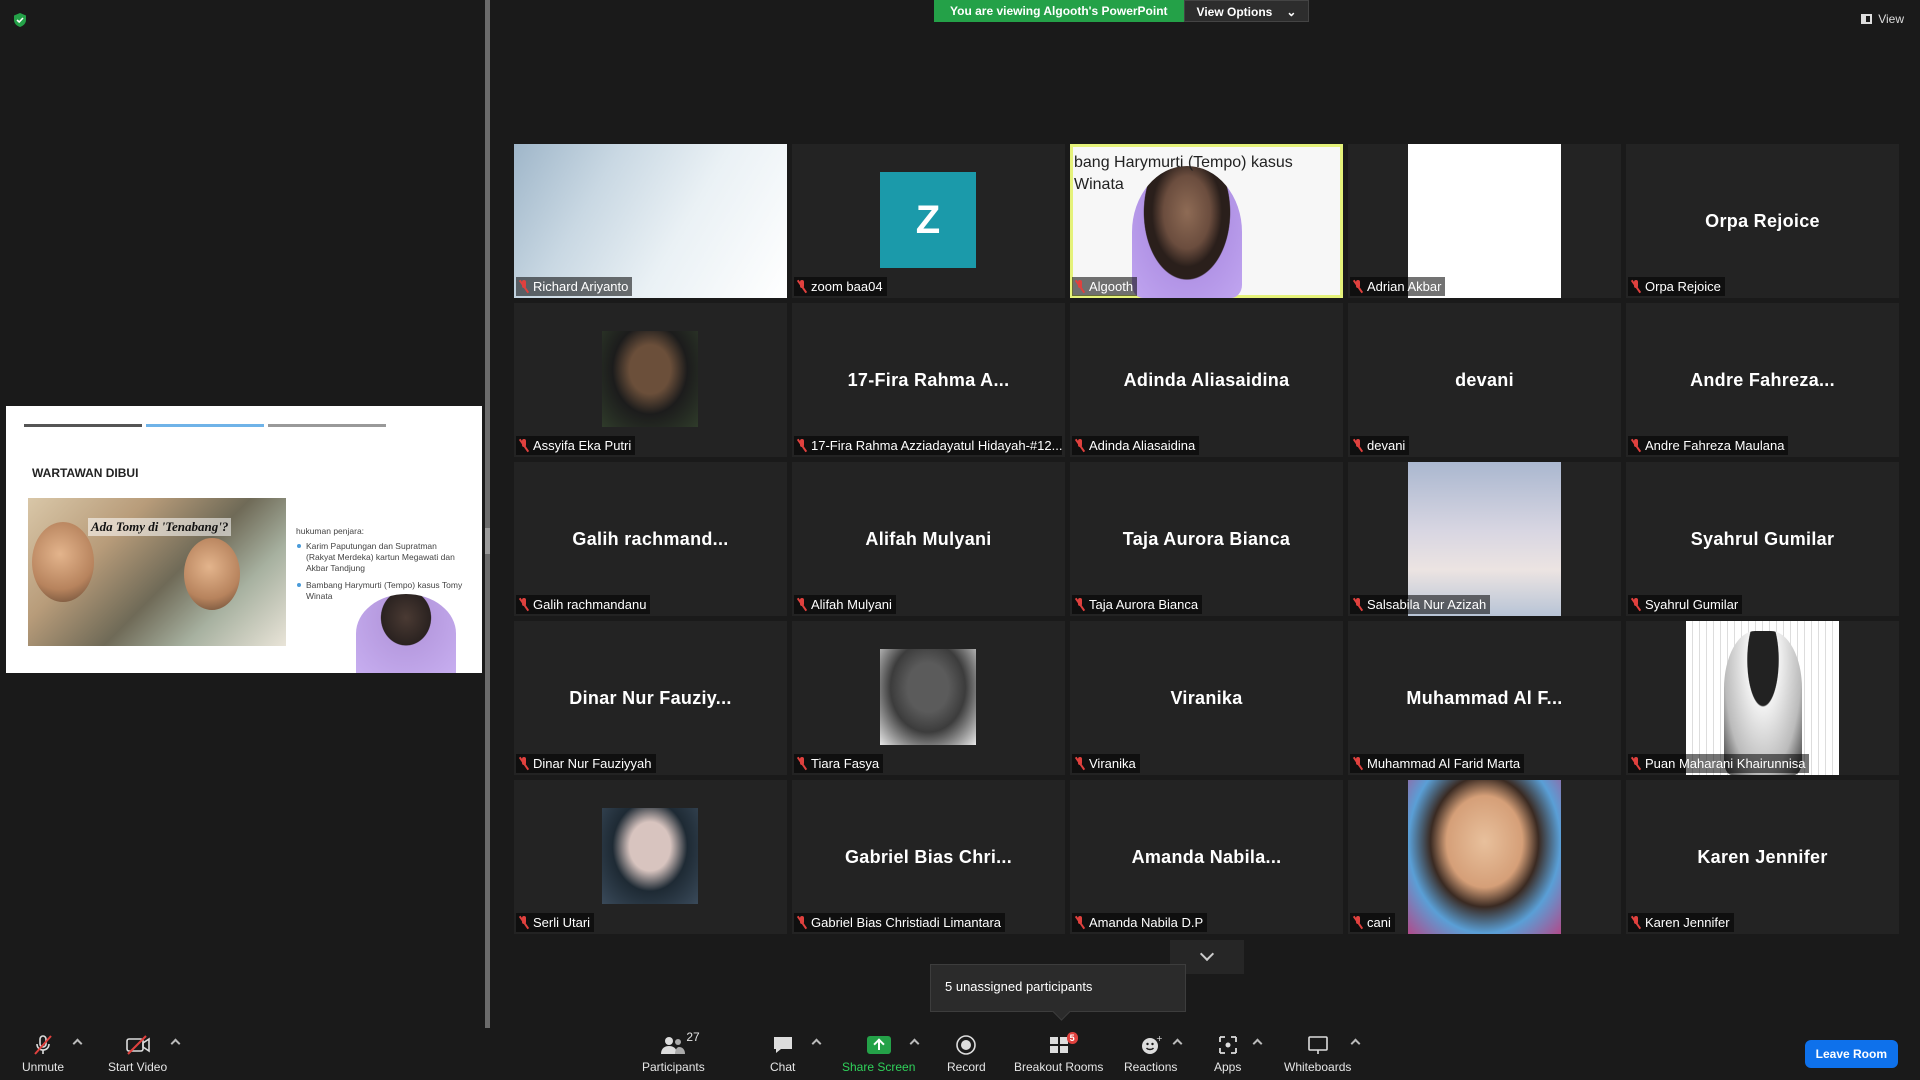 The height and width of the screenshot is (1080, 1920). I want to click on participants-button: 27 Participants, so click(673, 1052).